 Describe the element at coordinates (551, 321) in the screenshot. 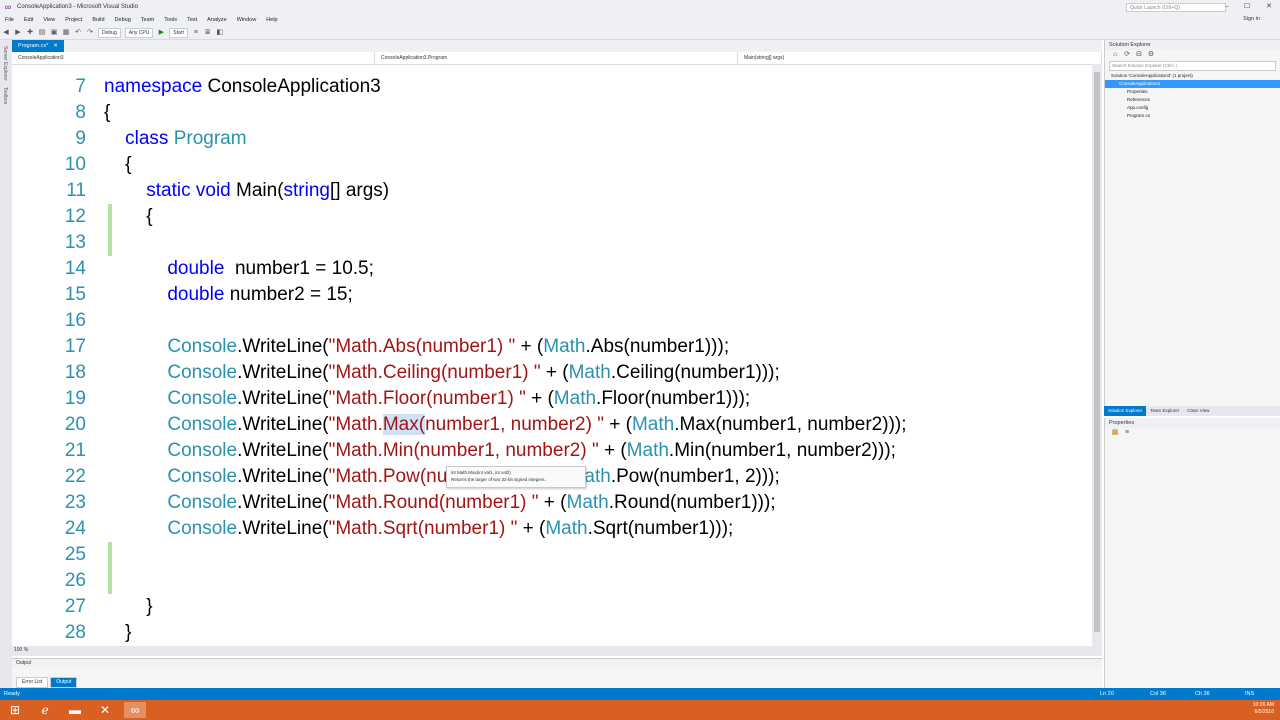

I see `code-line: 16` at that location.